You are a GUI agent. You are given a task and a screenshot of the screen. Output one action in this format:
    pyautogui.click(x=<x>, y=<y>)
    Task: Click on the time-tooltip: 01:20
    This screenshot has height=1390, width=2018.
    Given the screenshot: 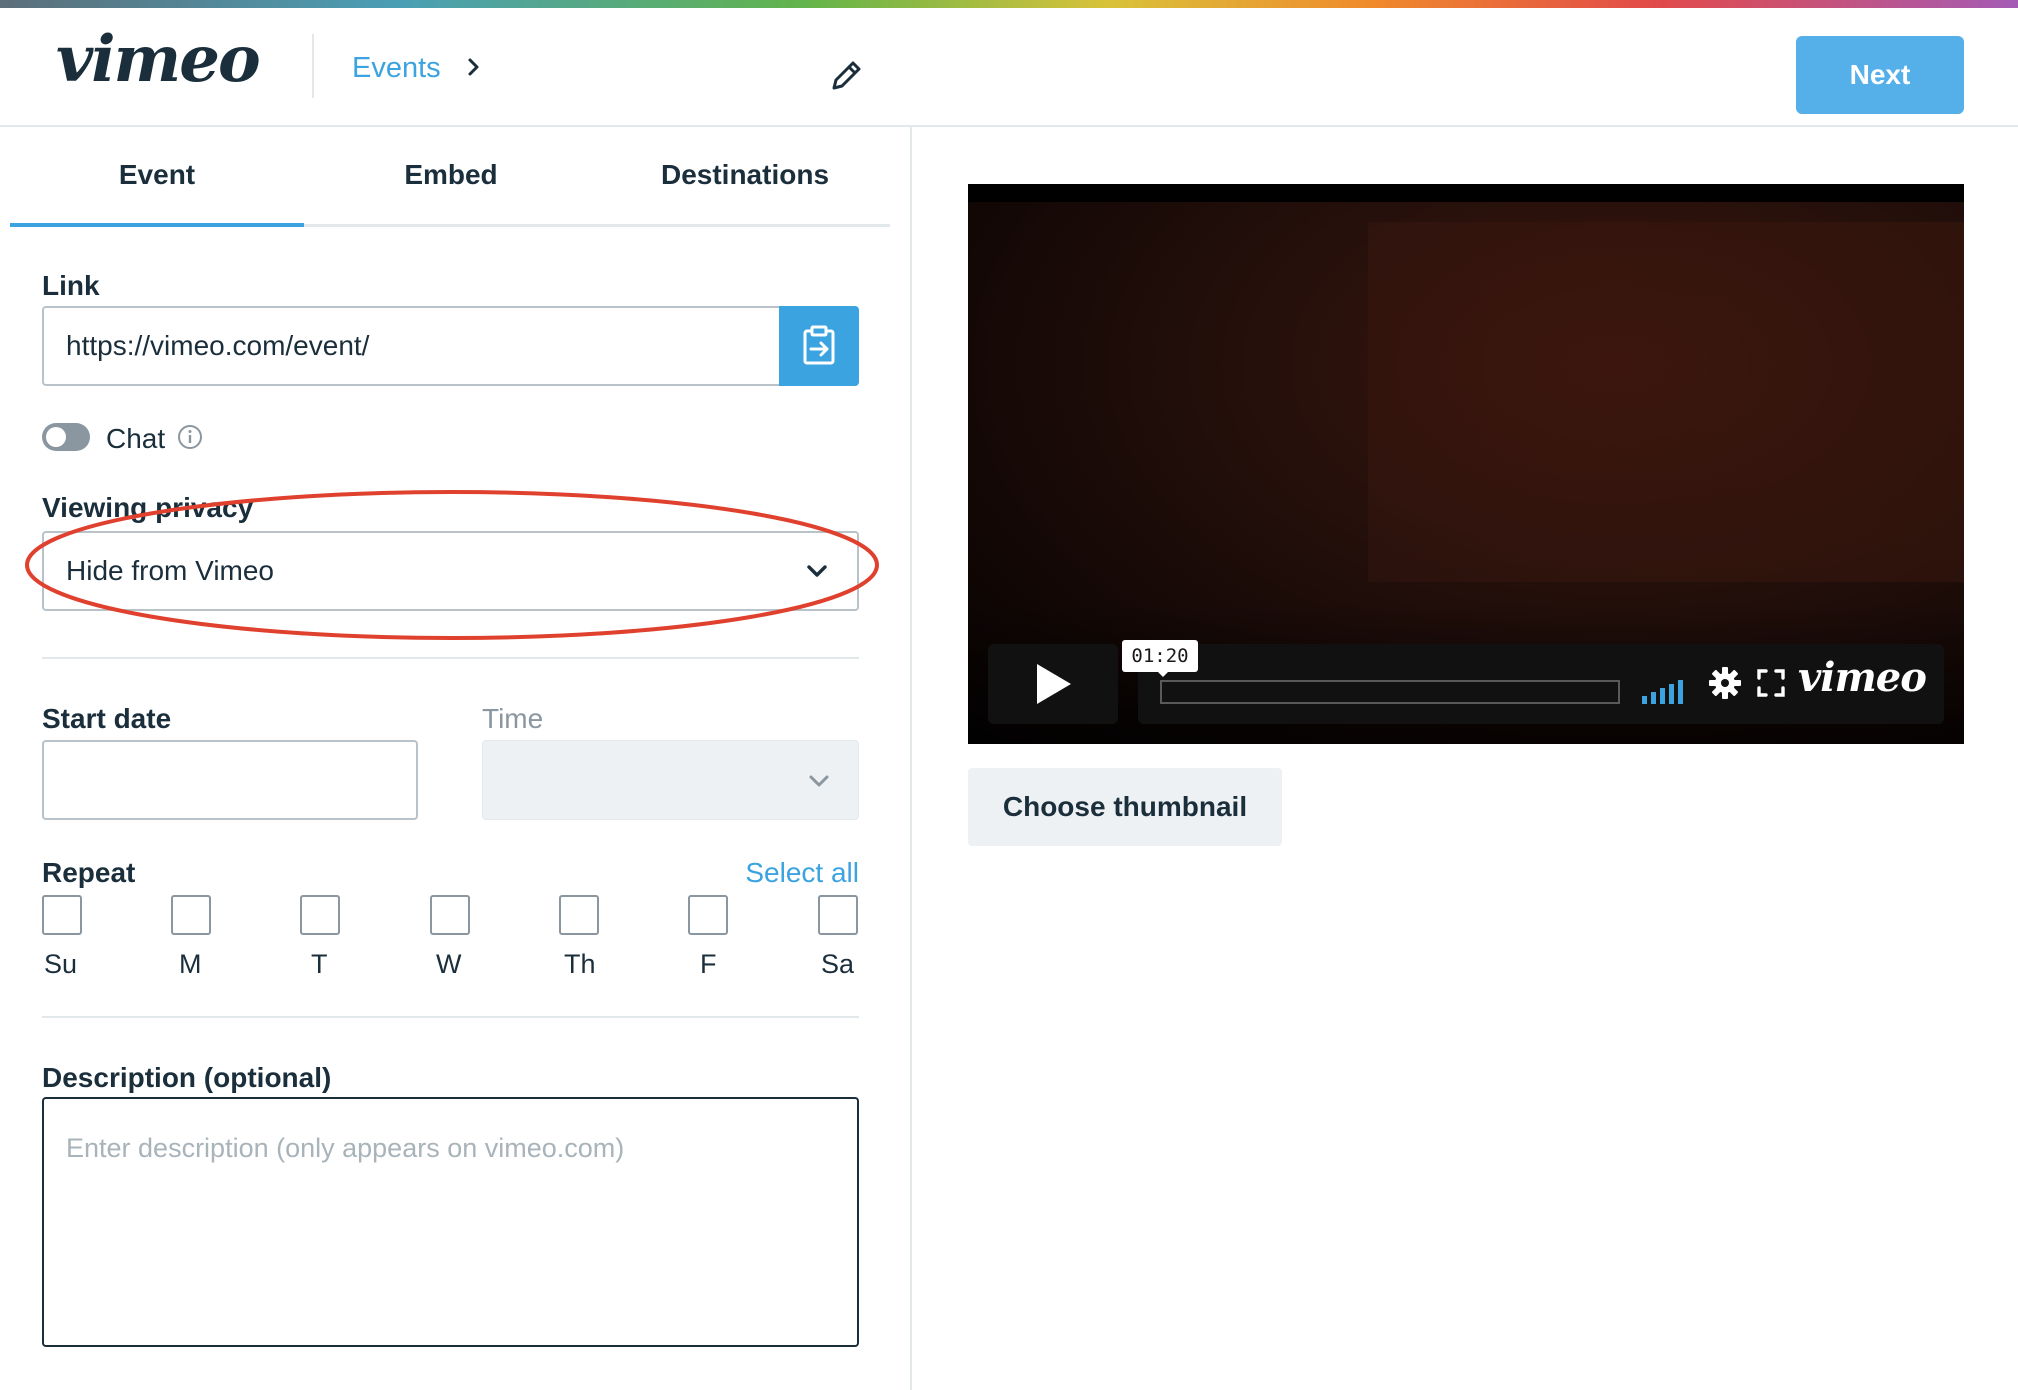 What is the action you would take?
    pyautogui.click(x=1160, y=656)
    